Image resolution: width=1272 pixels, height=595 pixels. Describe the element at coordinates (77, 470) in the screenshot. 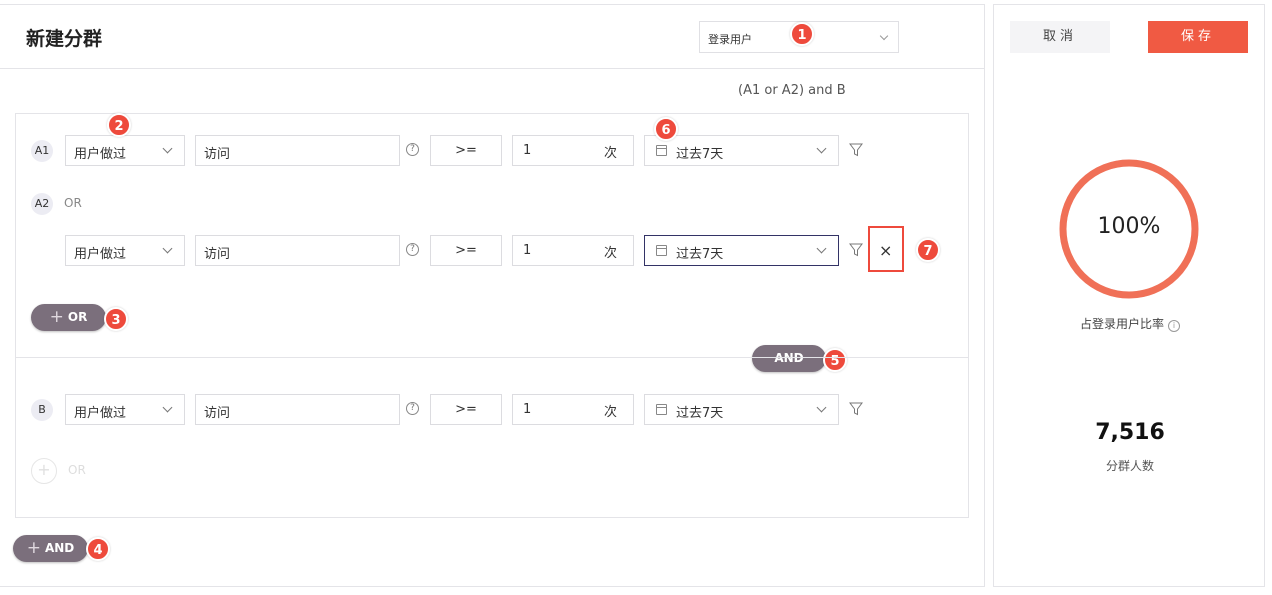

I see `add-or-disabled-label: OR` at that location.